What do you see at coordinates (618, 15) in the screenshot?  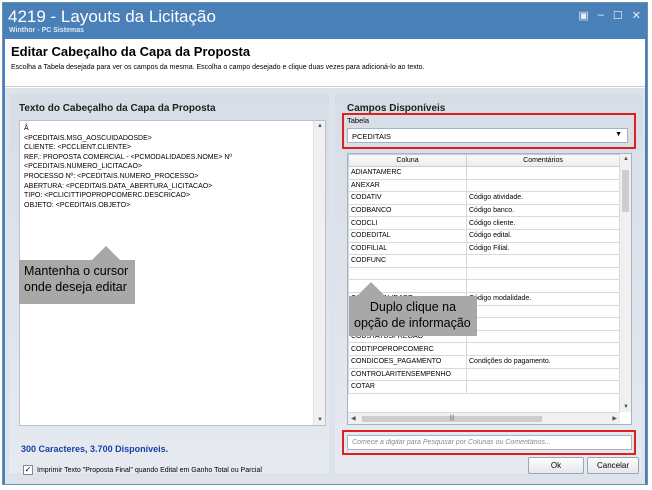 I see `maximize-icon: ☐` at bounding box center [618, 15].